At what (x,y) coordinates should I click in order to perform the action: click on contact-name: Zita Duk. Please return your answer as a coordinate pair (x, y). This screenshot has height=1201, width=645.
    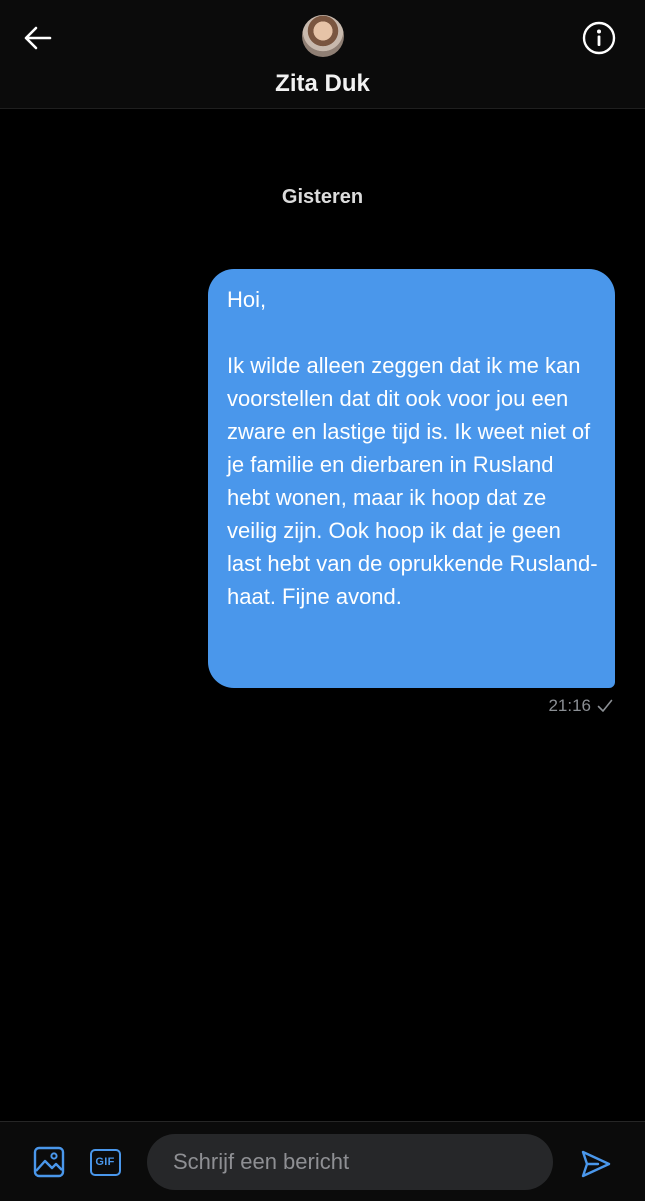
    Looking at the image, I should click on (322, 84).